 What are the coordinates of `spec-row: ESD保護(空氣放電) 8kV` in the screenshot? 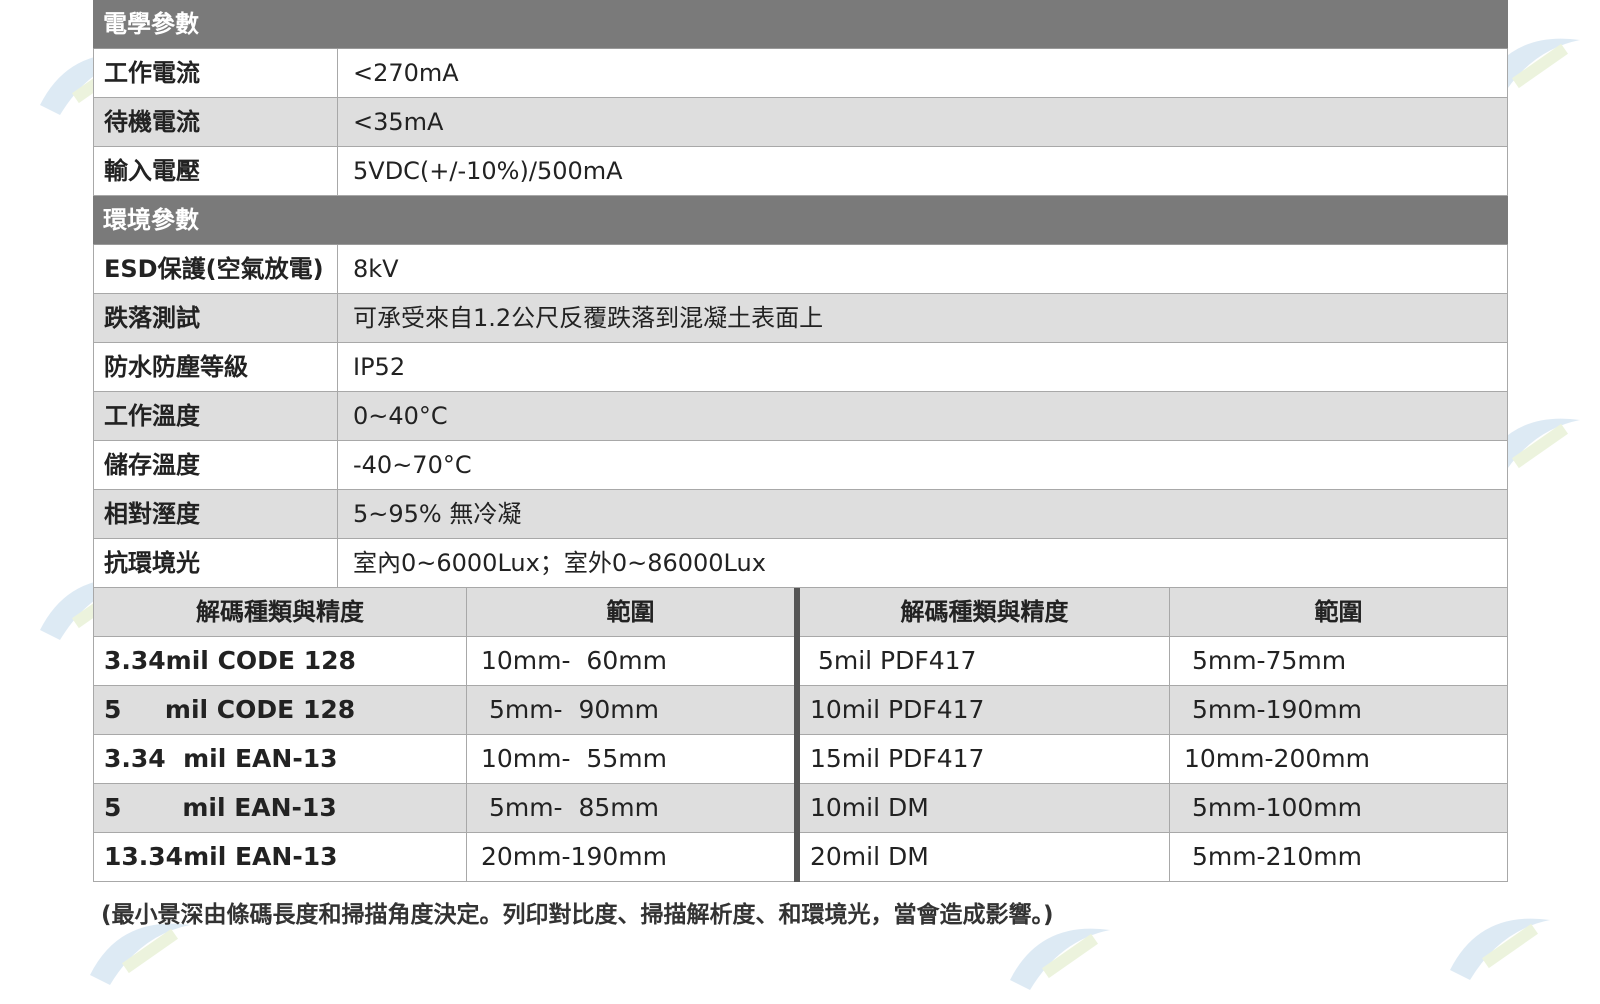 It's located at (800, 269).